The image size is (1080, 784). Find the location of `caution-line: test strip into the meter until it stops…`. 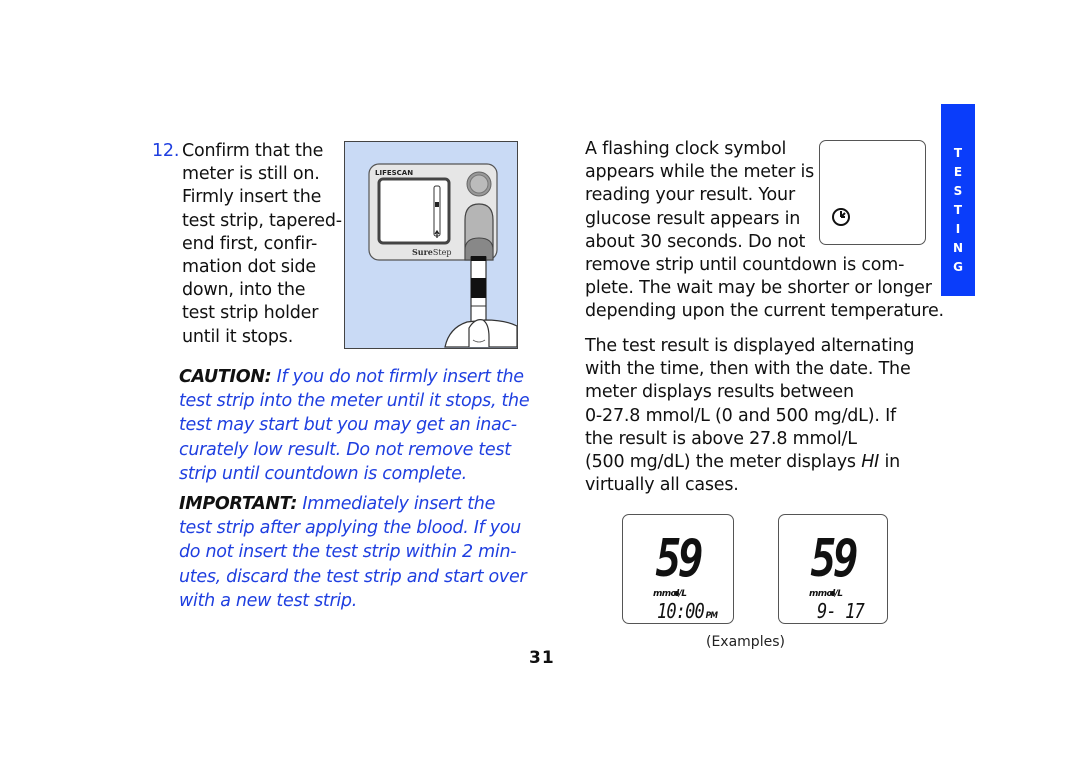

caution-line: test strip into the meter until it stops… is located at coordinates (354, 401).